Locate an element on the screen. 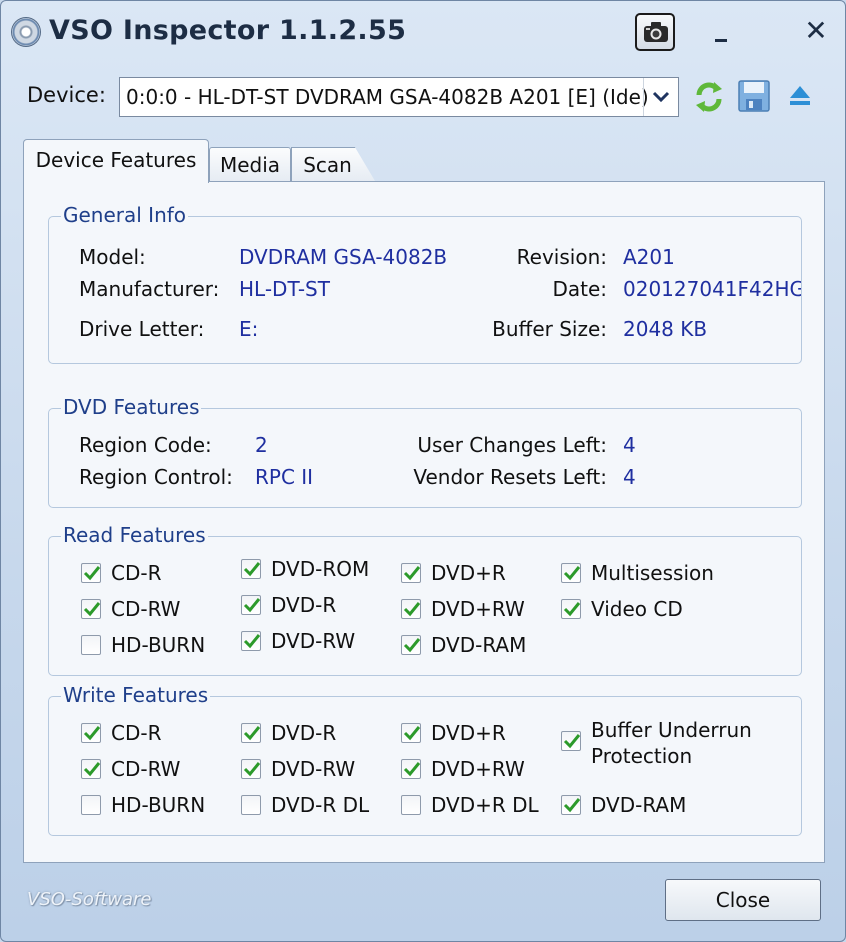 The height and width of the screenshot is (942, 846). dropdown-arrow is located at coordinates (660, 97).